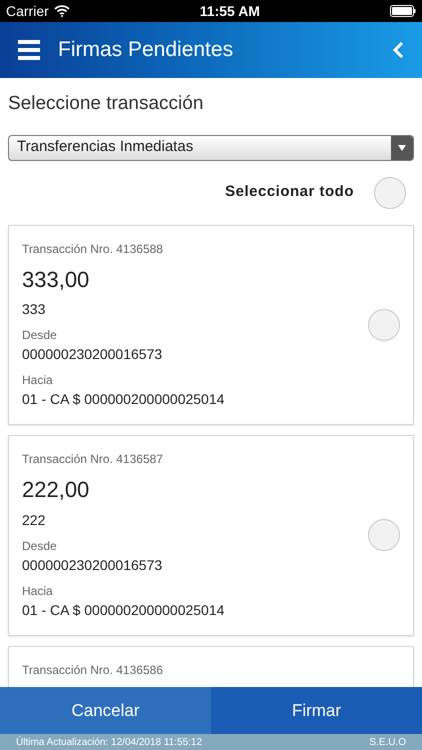 Image resolution: width=422 pixels, height=750 pixels. I want to click on wifi-icon, so click(62, 11).